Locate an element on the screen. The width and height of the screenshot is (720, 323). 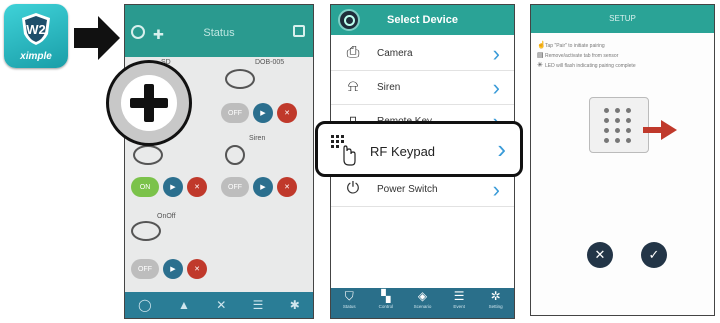
power-switch-icon: ⏻ is located at coordinates (353, 188).